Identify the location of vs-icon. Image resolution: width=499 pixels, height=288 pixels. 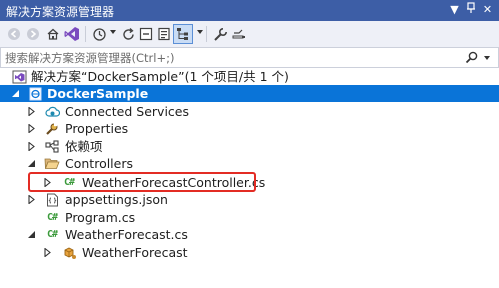
(72, 34).